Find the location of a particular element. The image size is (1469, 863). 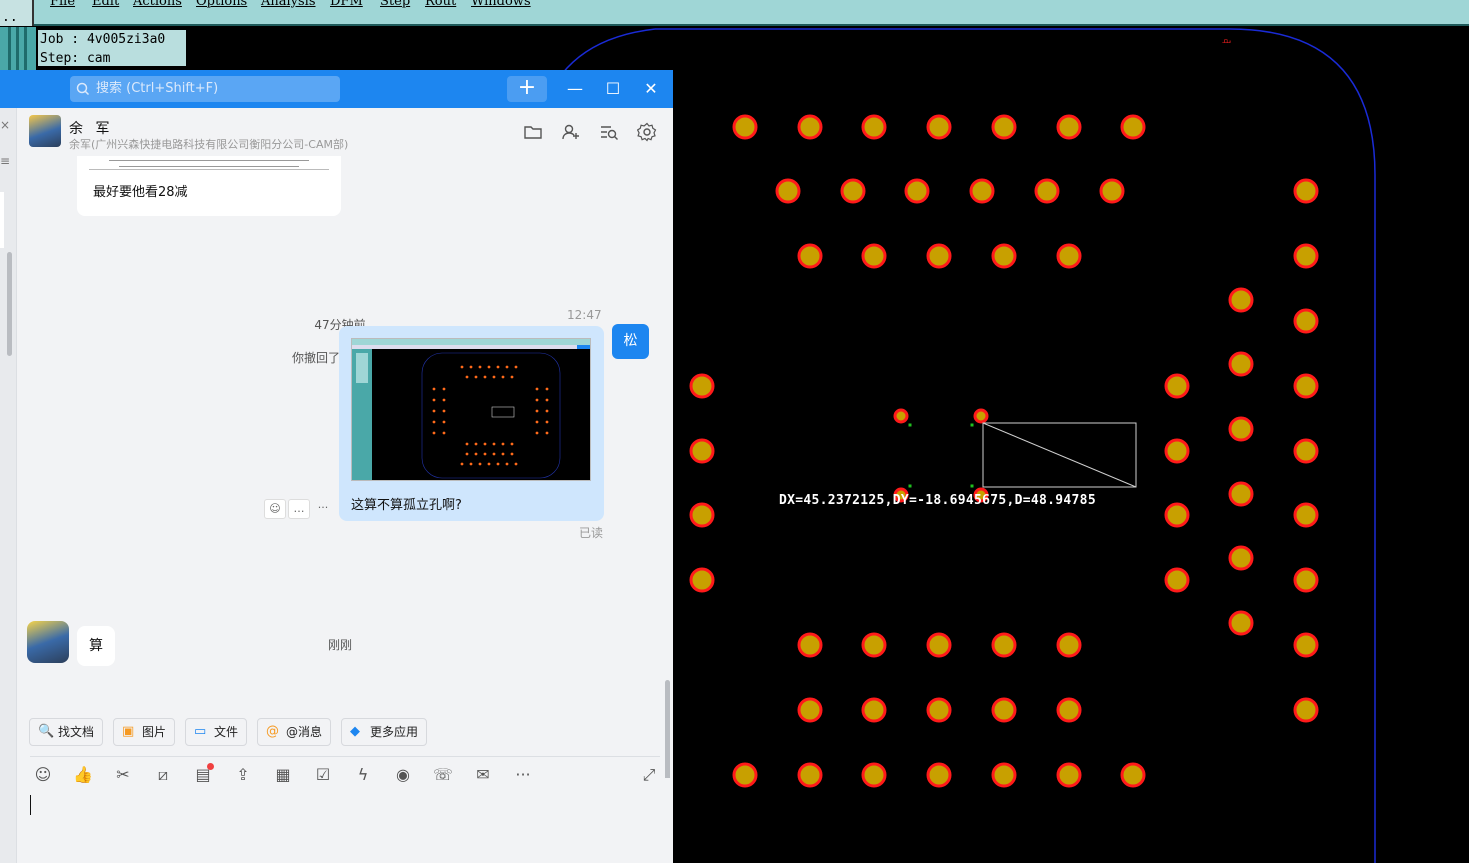

lightning-icon: ϟ is located at coordinates (363, 775).